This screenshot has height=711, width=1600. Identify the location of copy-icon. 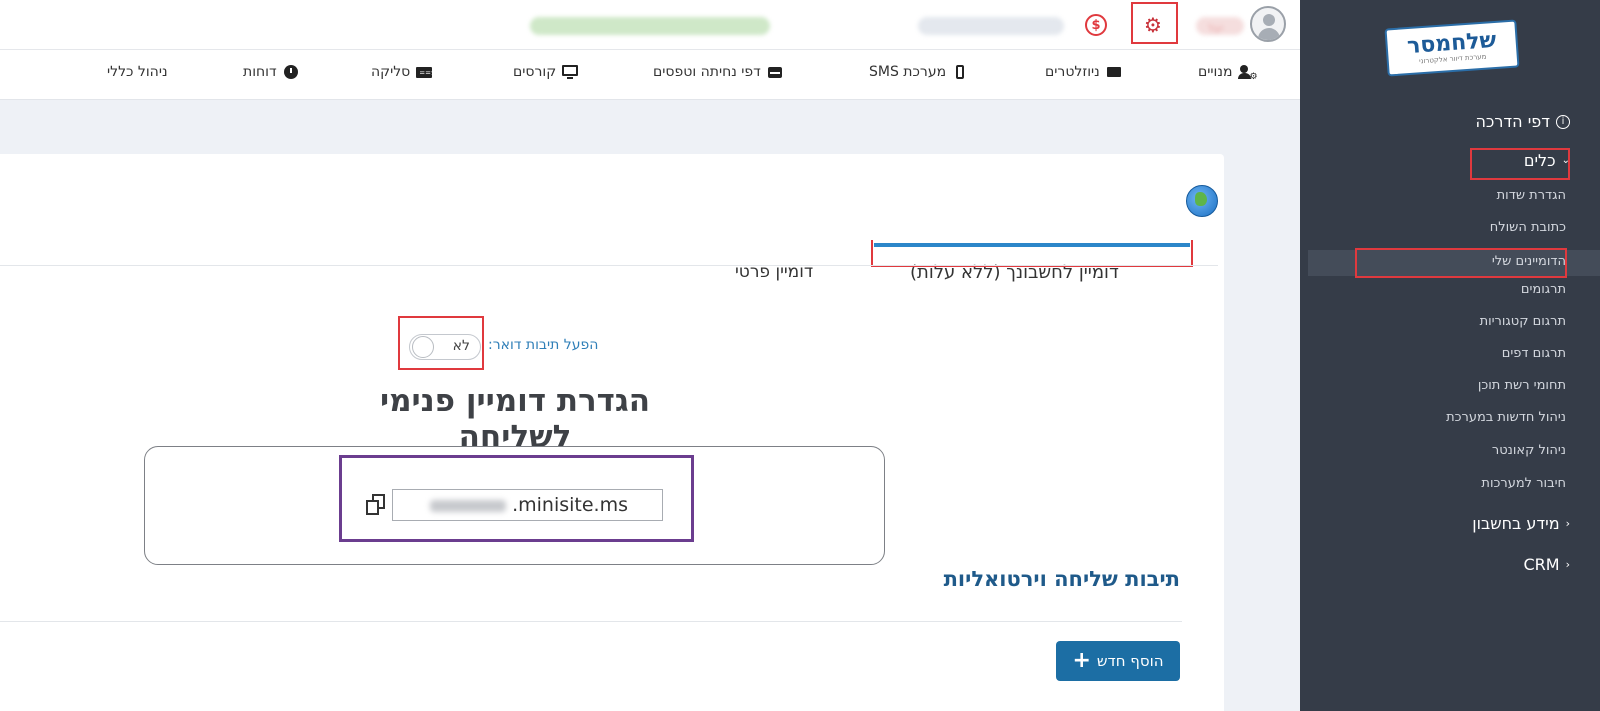
(376, 505).